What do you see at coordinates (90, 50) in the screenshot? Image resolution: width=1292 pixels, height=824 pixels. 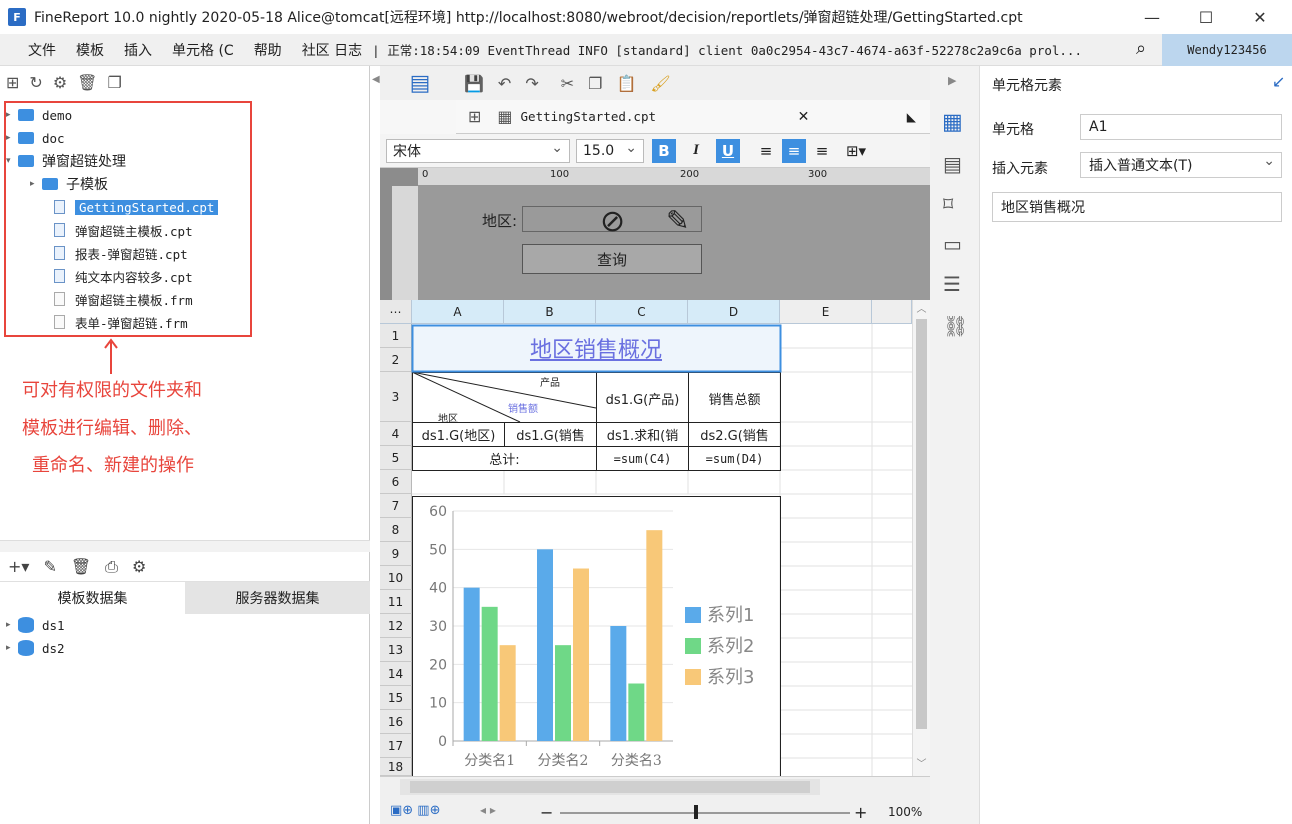 I see `menu-template: 模板` at bounding box center [90, 50].